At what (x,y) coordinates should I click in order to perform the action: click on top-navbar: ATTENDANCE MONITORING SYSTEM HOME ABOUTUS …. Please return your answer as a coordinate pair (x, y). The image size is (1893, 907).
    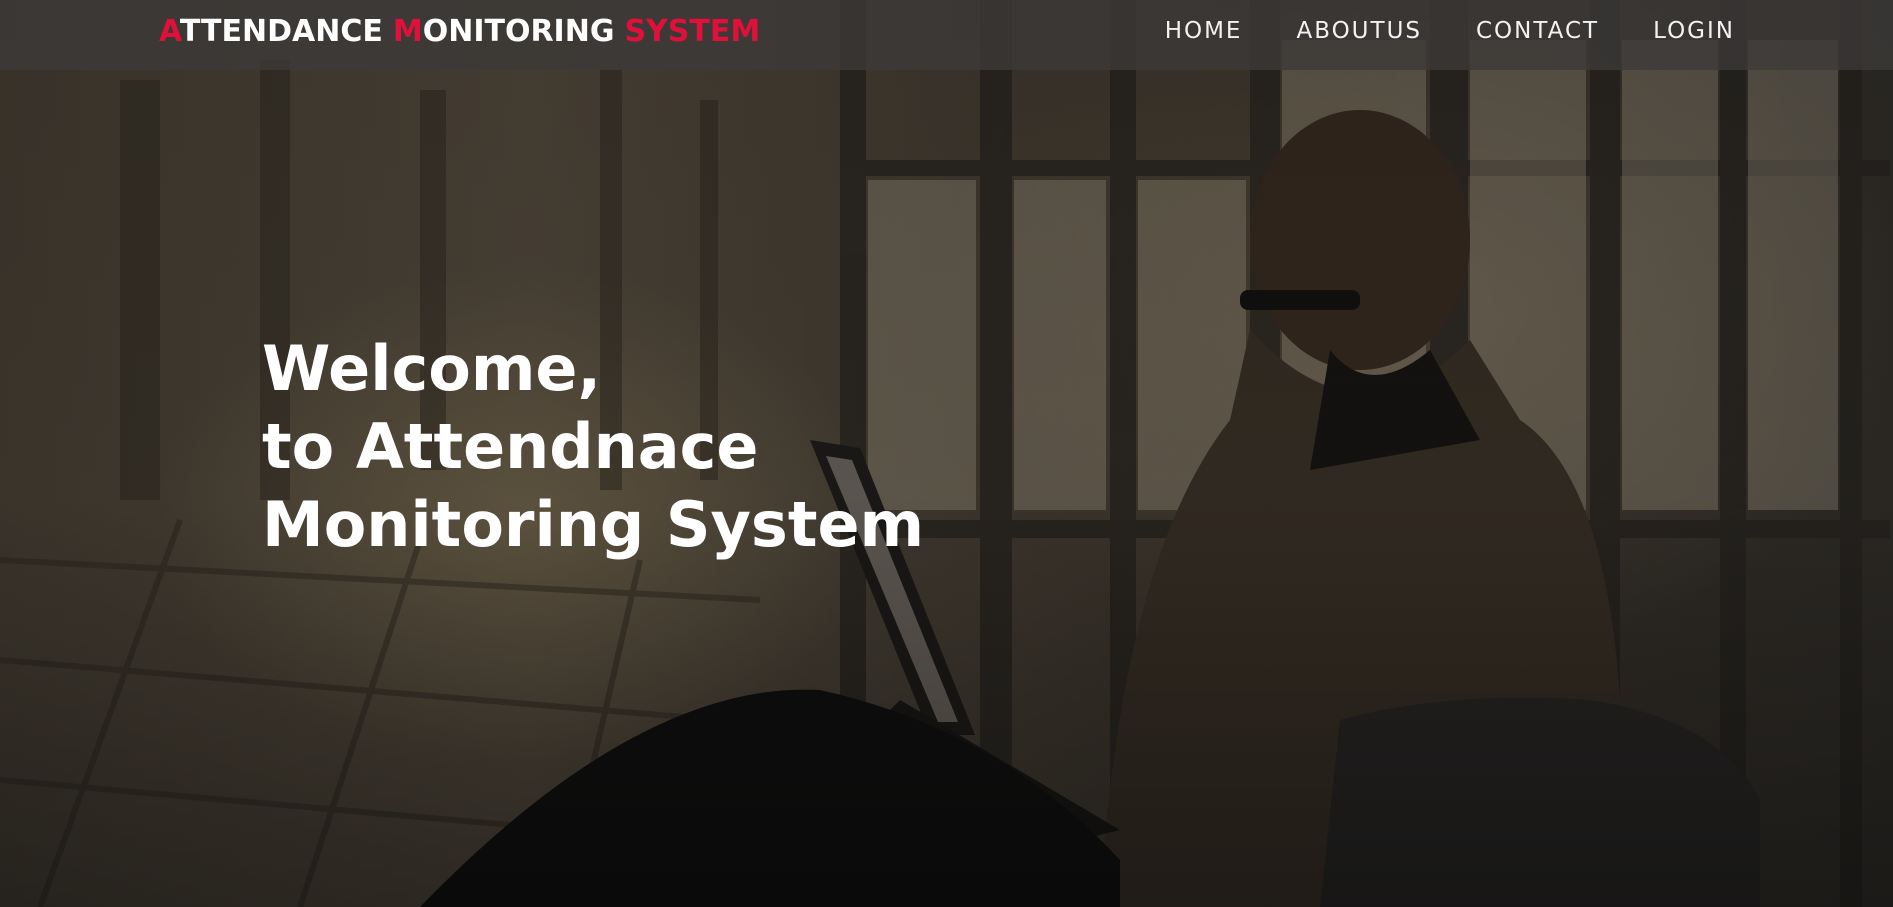
    Looking at the image, I should click on (946, 35).